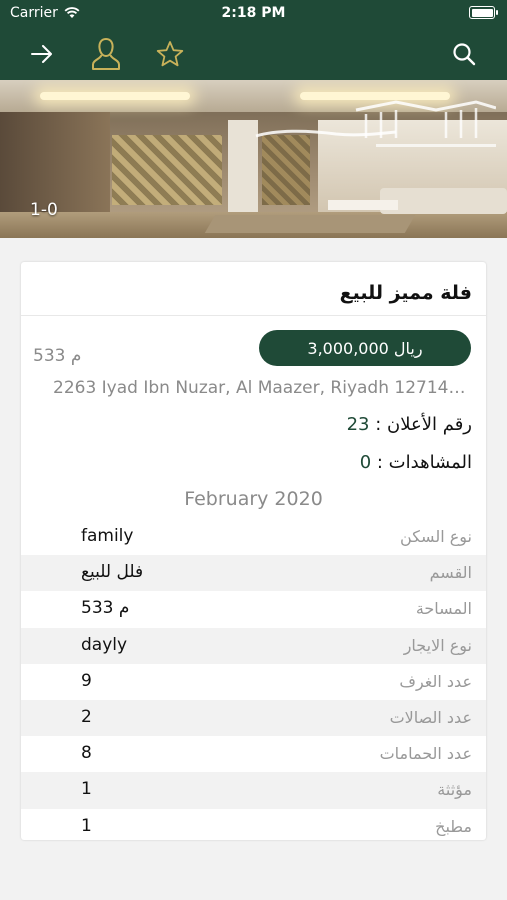  Describe the element at coordinates (450, 573) in the screenshot. I see `spec-label: القسم` at that location.